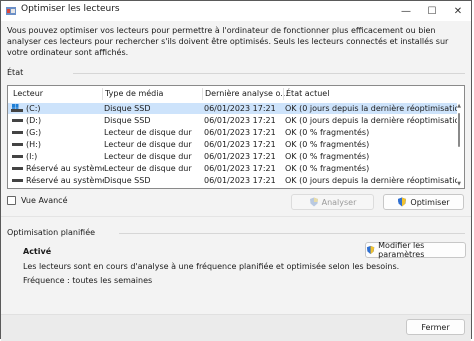  Describe the element at coordinates (11, 11) in the screenshot. I see `defrag-app-icon` at that location.